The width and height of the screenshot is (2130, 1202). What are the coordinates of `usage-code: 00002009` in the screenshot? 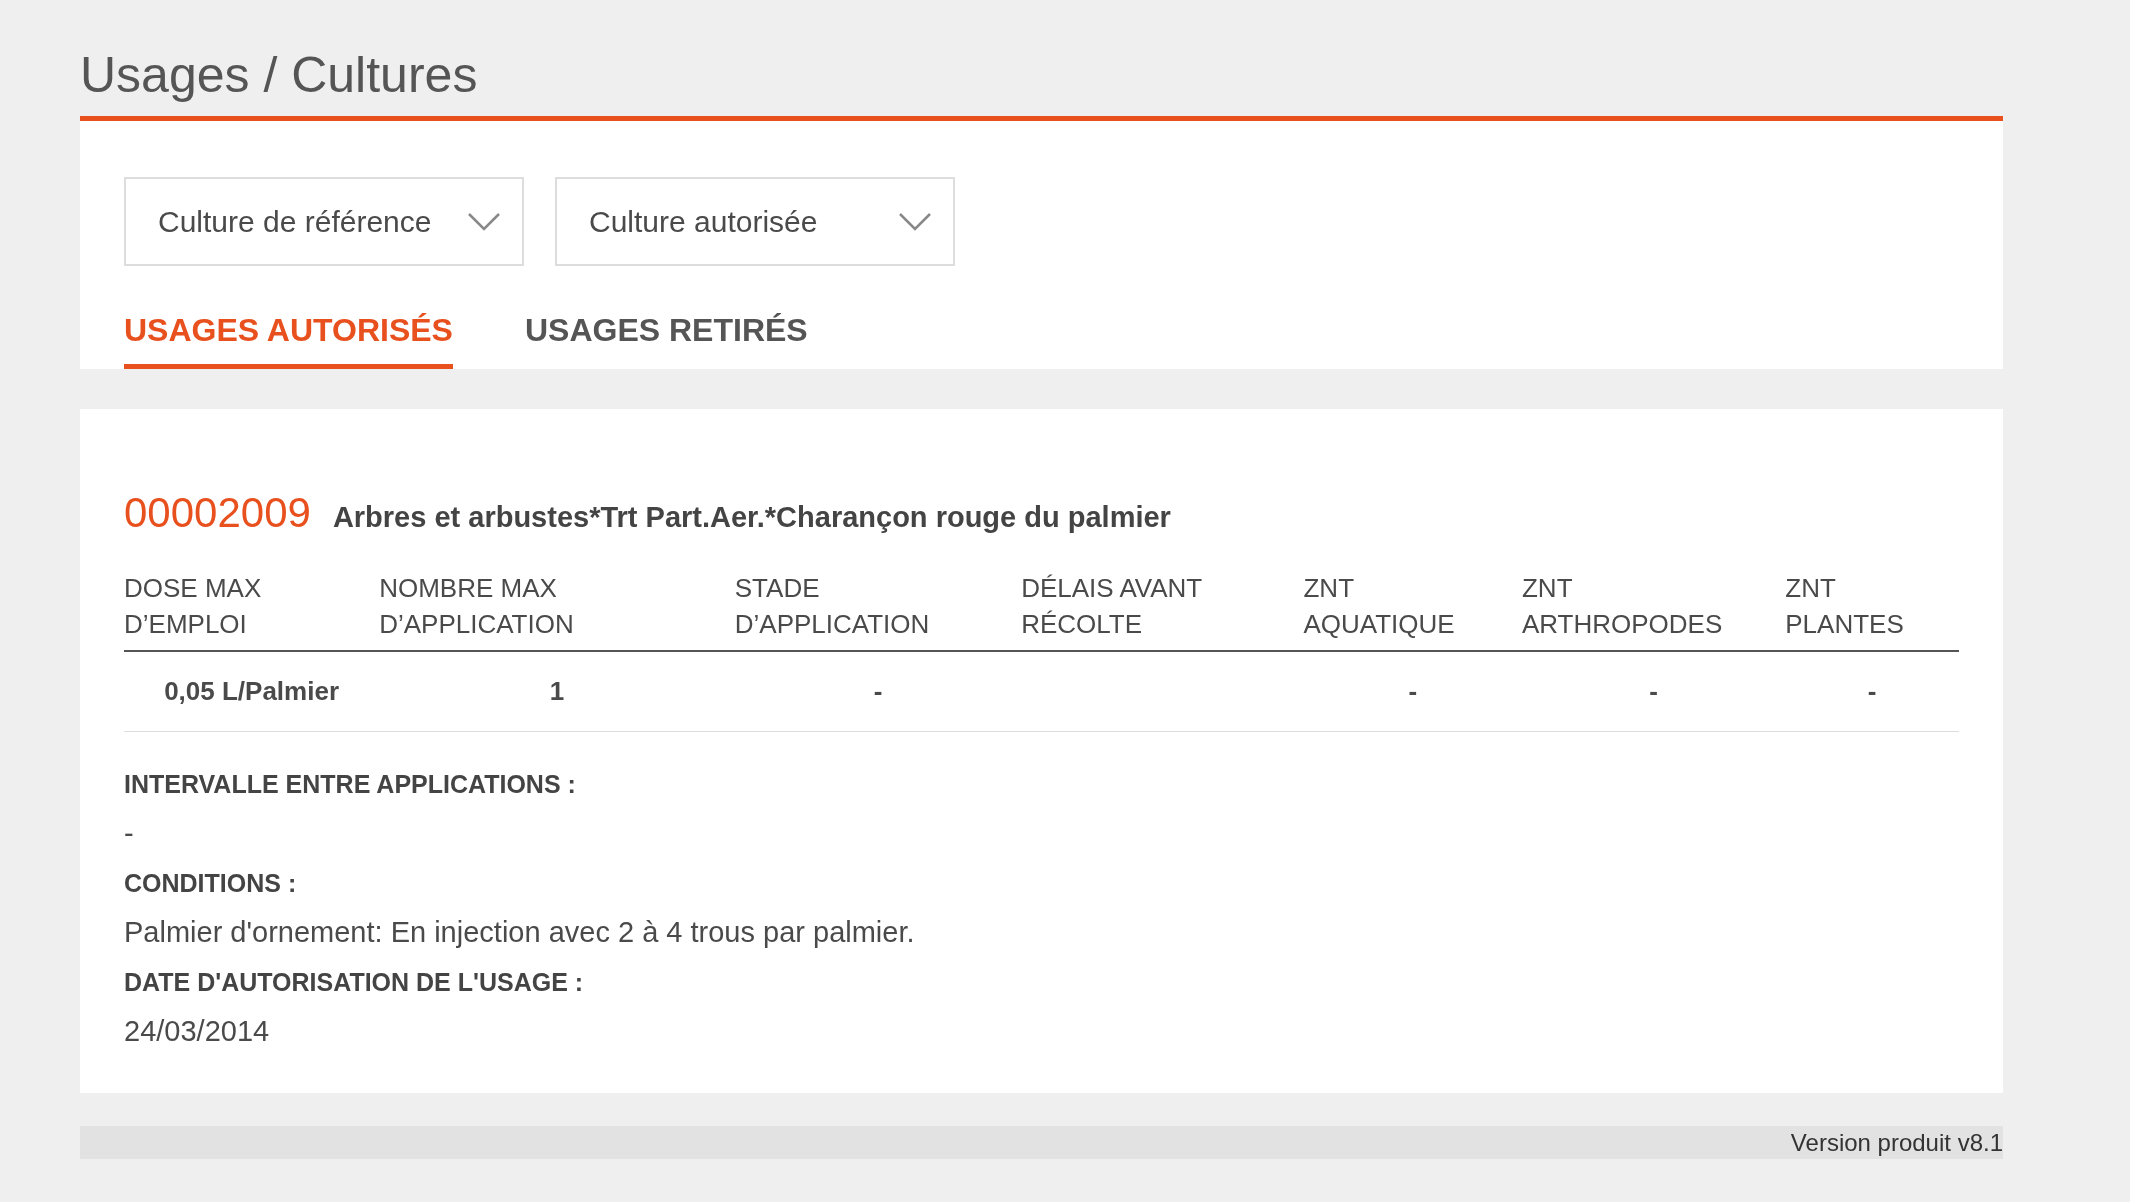 It's located at (217, 513).